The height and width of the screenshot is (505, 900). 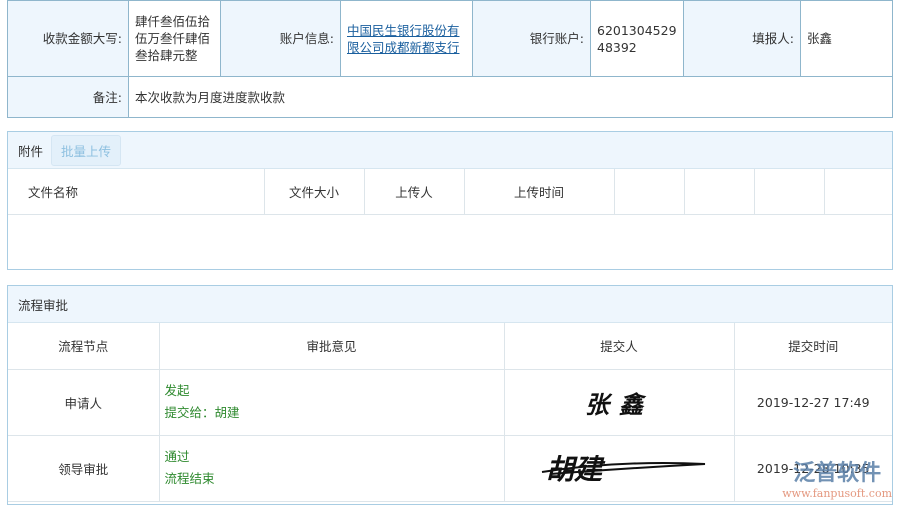 What do you see at coordinates (637, 38) in the screenshot?
I see `bank-value: 620130452948392` at bounding box center [637, 38].